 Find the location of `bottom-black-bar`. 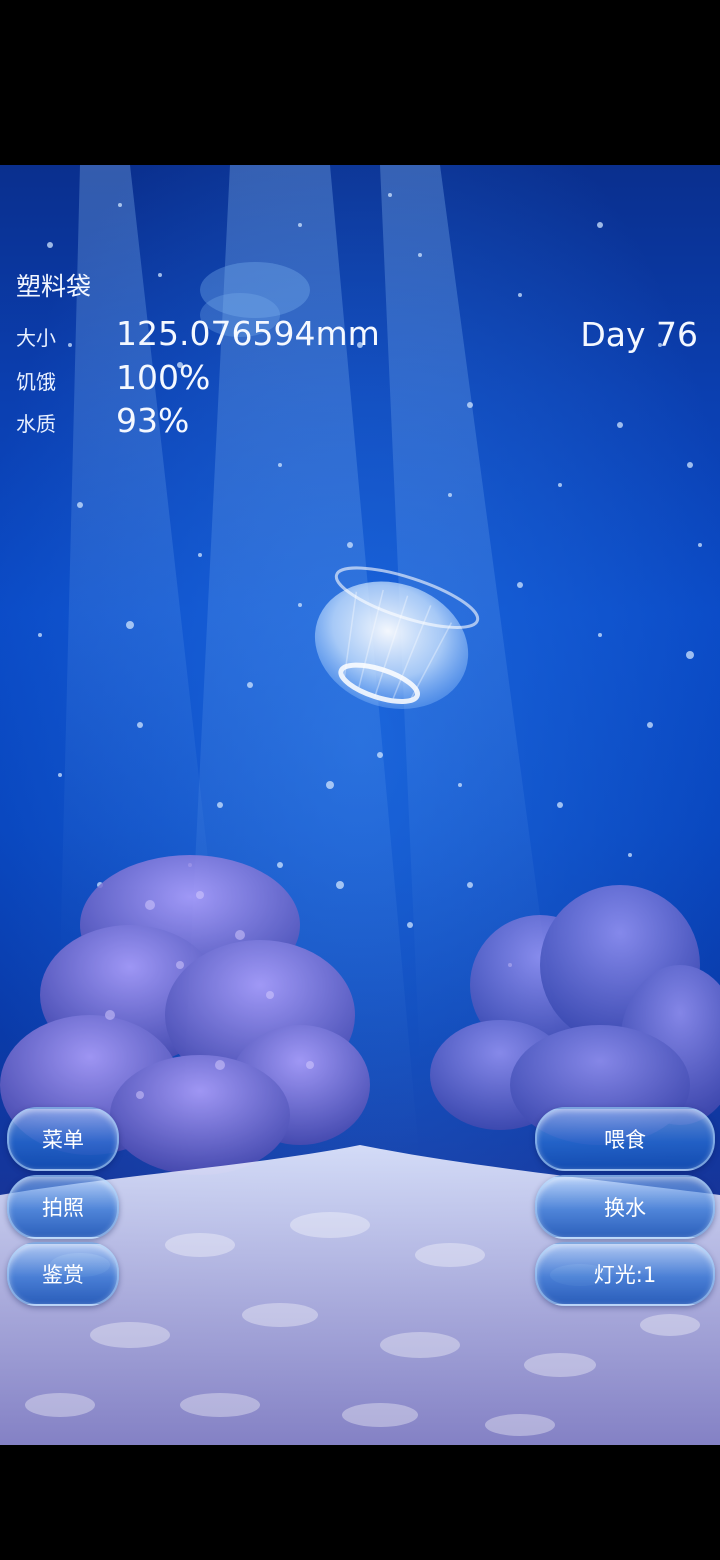

bottom-black-bar is located at coordinates (360, 1502).